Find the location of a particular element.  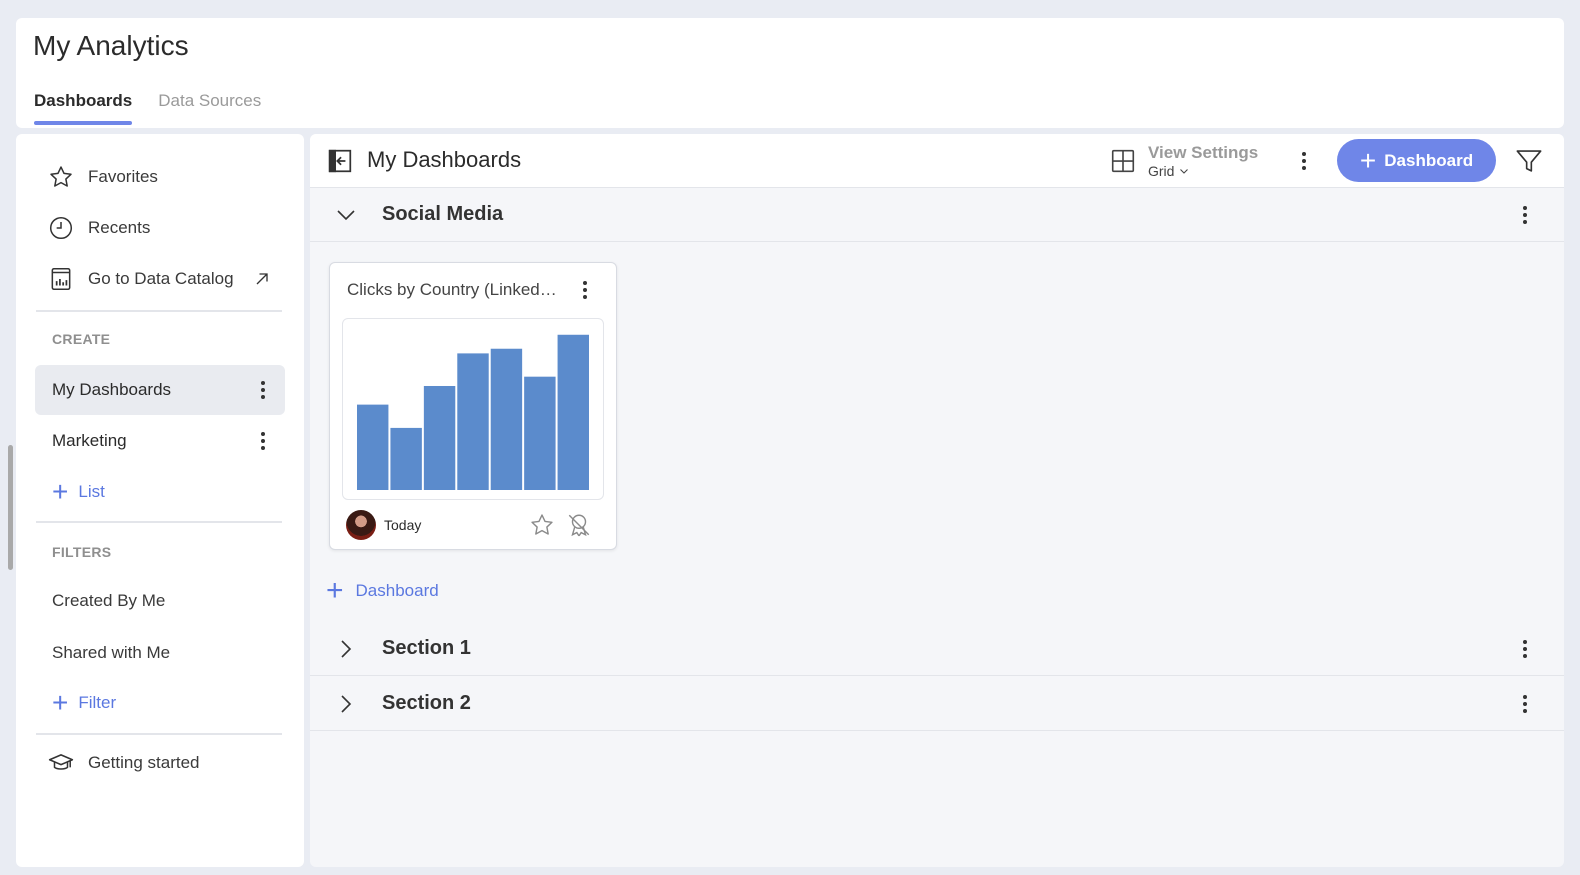

collapse-sidebar-icon is located at coordinates (340, 161).